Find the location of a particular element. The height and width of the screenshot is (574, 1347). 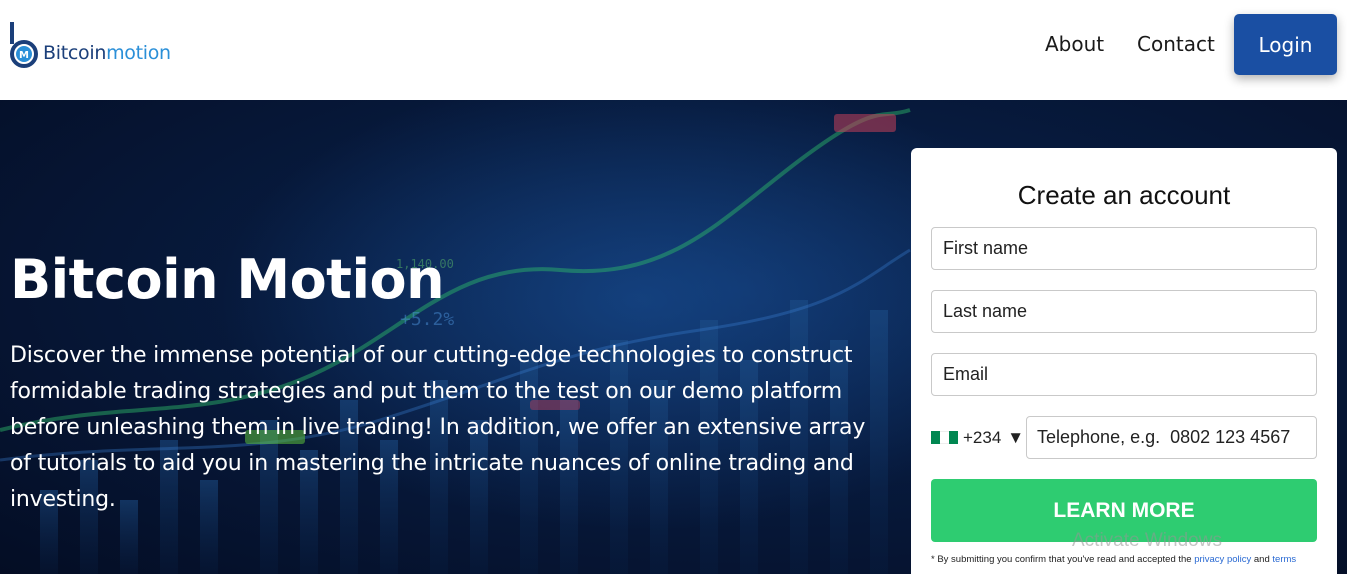

login-button: Login is located at coordinates (1285, 44).